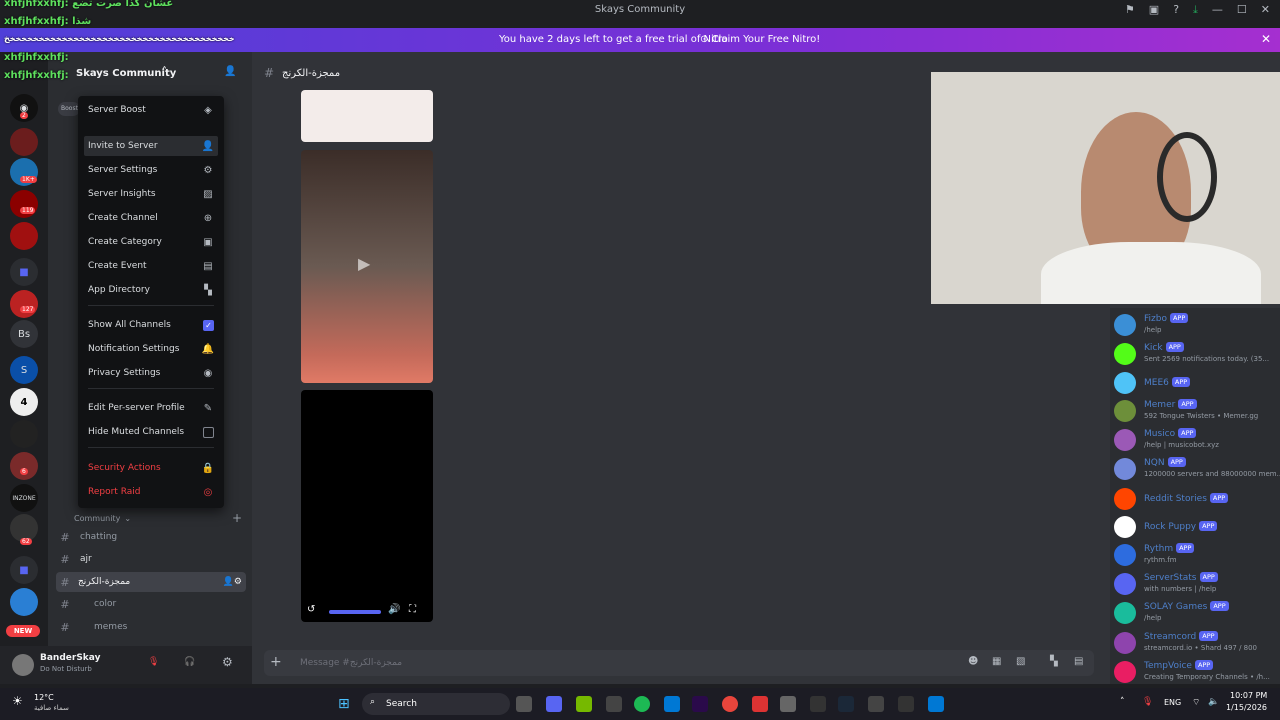 This screenshot has height=720, width=1280. Describe the element at coordinates (344, 704) in the screenshot. I see `windows-start-icon: ⊞` at that location.